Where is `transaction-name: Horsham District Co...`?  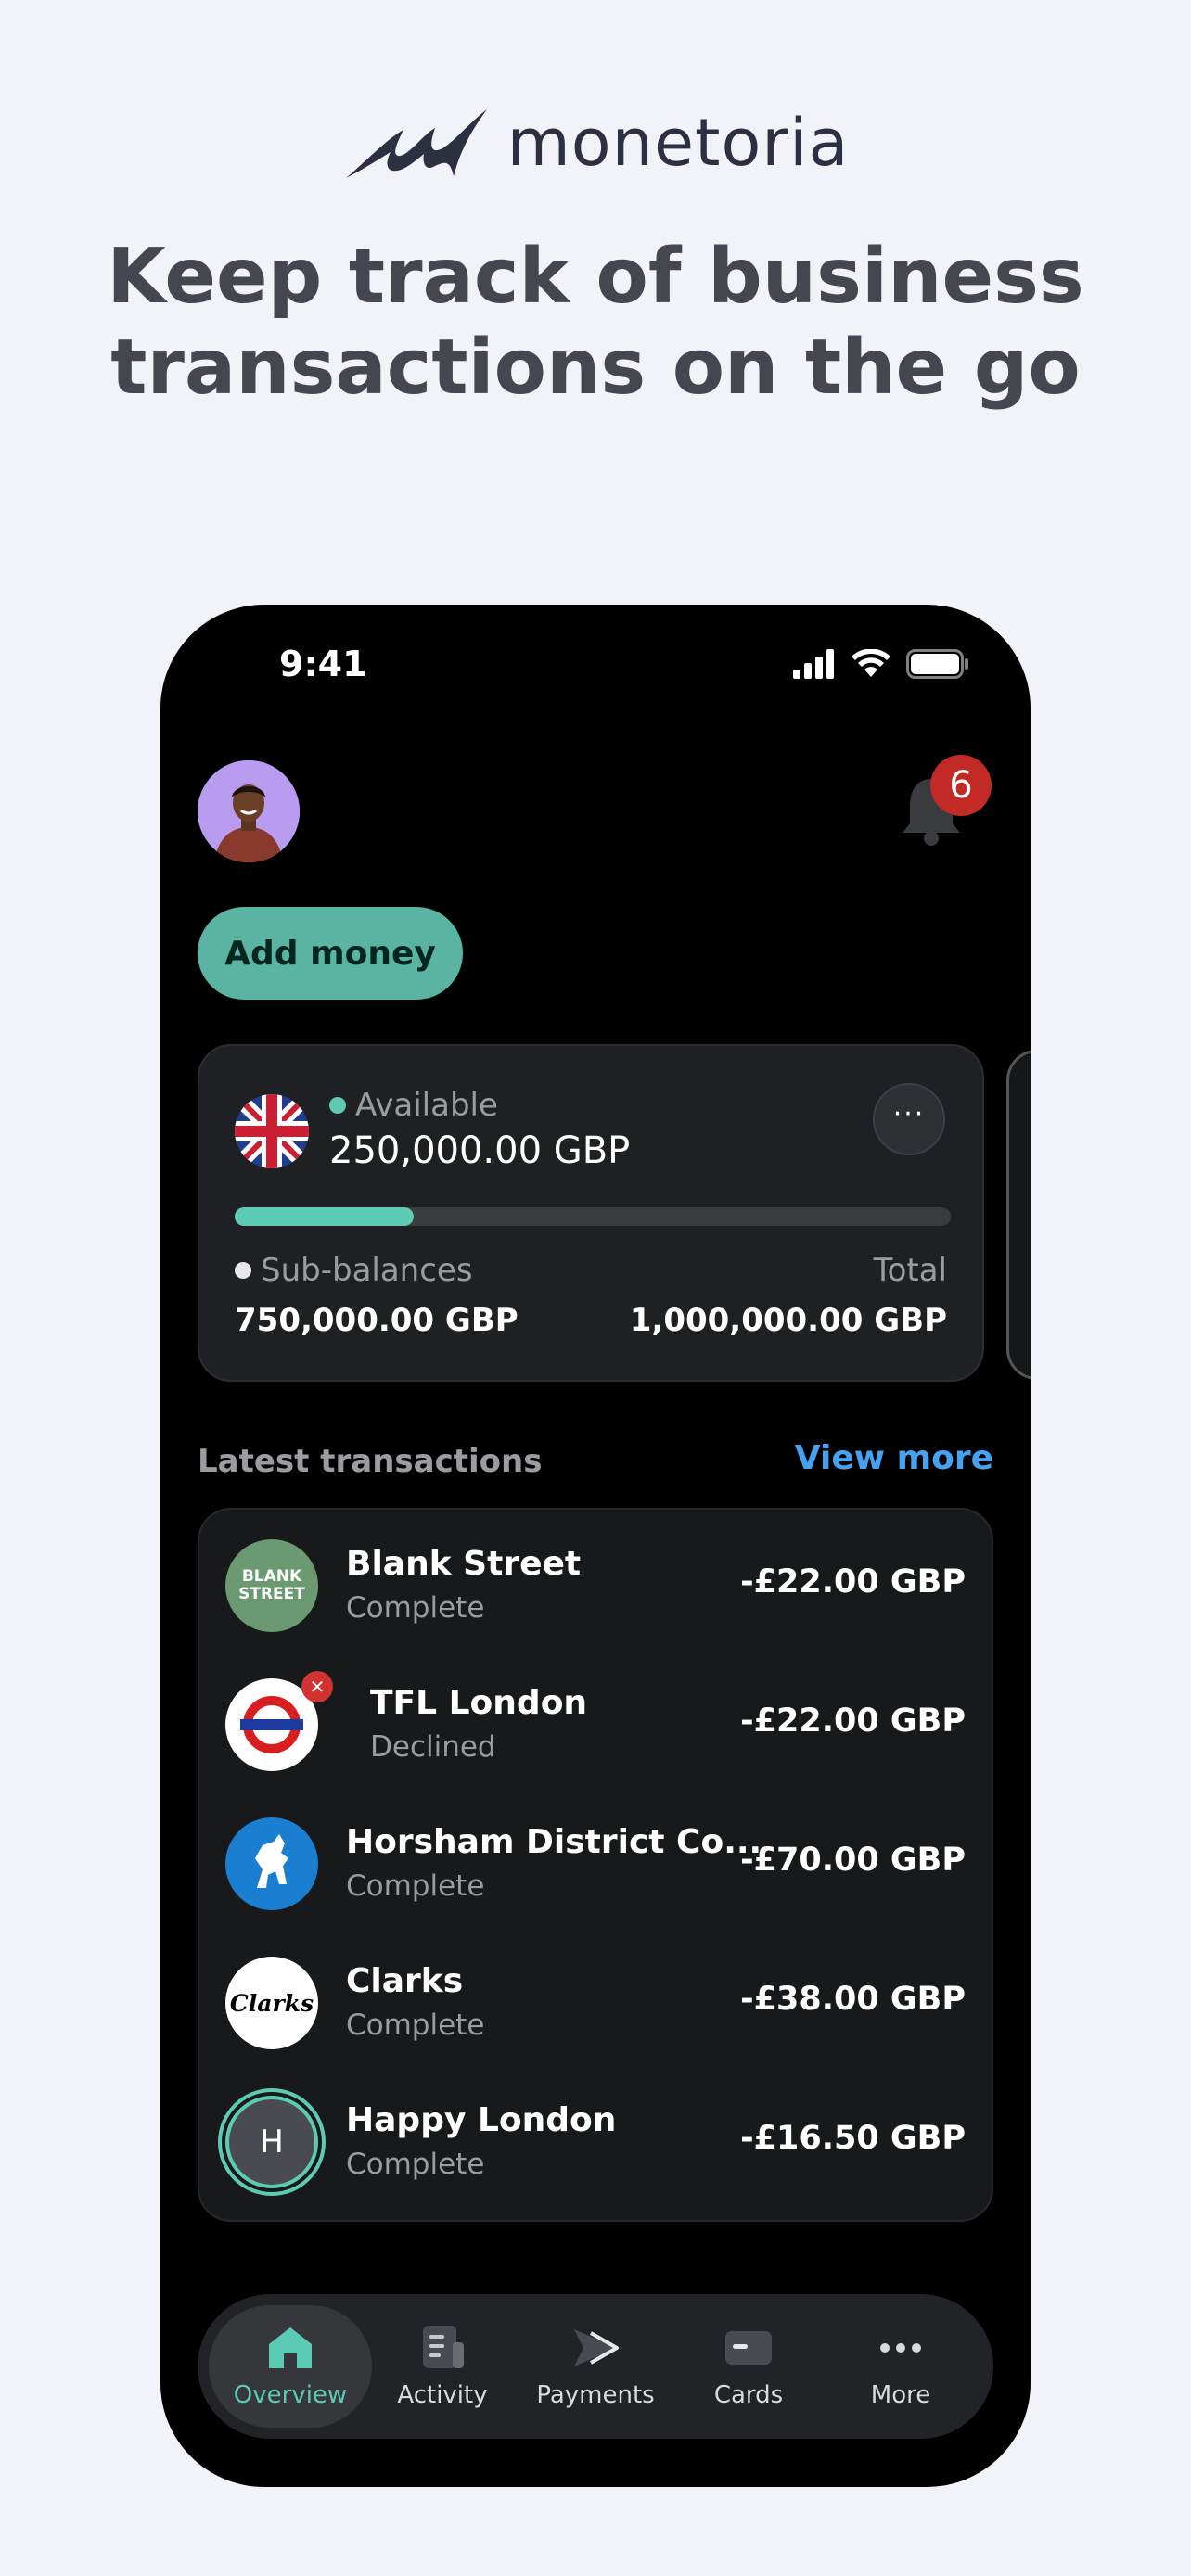 transaction-name: Horsham District Co... is located at coordinates (554, 1842).